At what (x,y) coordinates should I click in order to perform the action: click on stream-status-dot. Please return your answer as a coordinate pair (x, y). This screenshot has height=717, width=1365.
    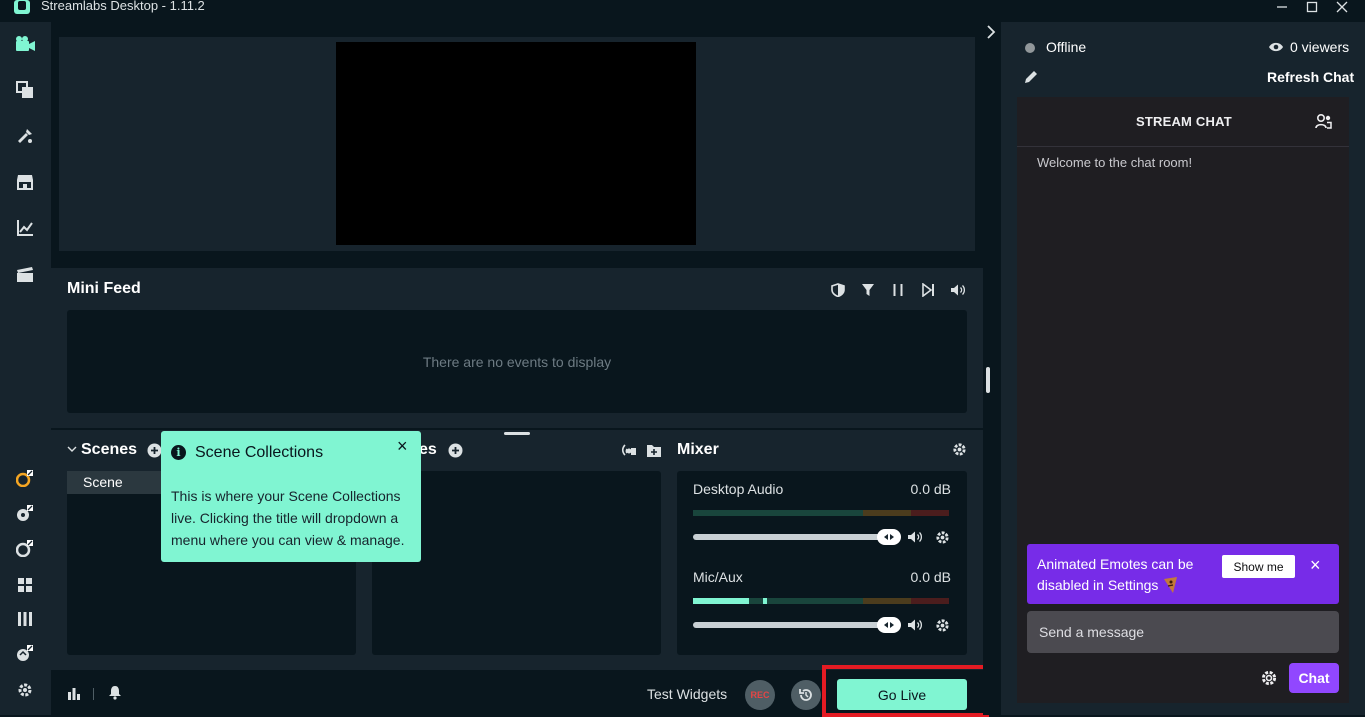
    Looking at the image, I should click on (1030, 48).